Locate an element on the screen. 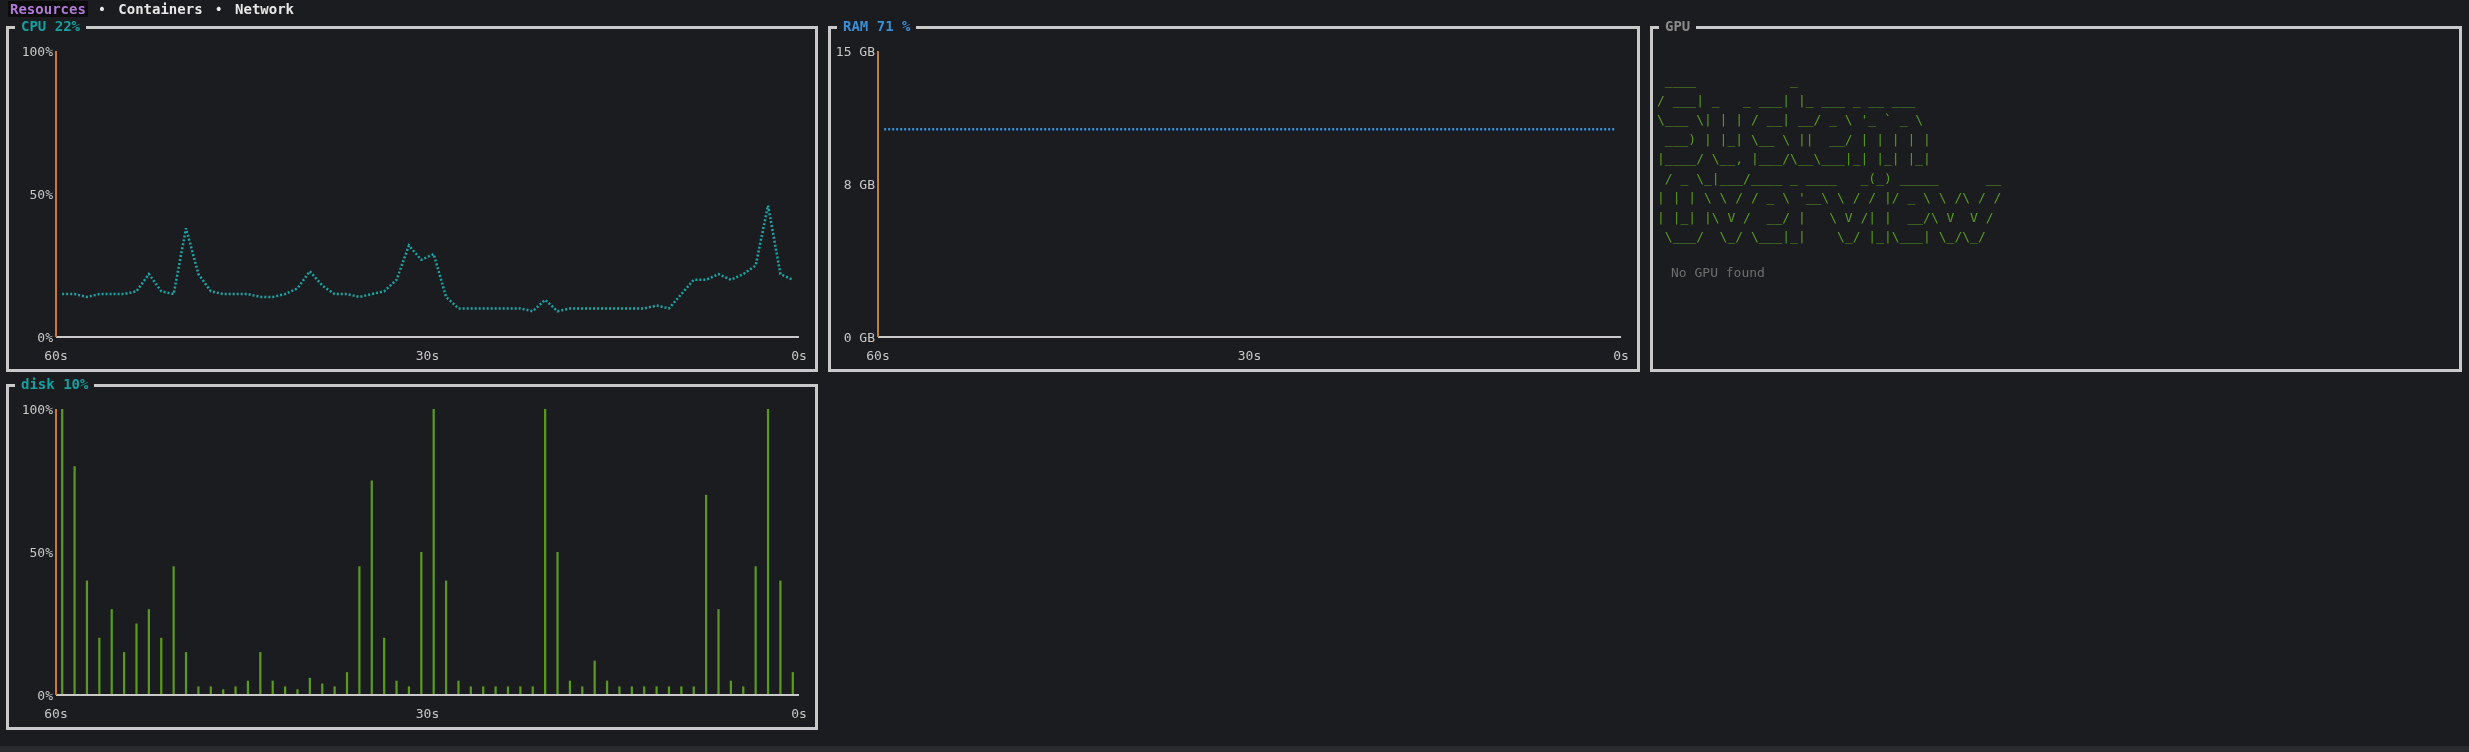 The height and width of the screenshot is (752, 2469). panel-title: RAM 71 % is located at coordinates (877, 26).